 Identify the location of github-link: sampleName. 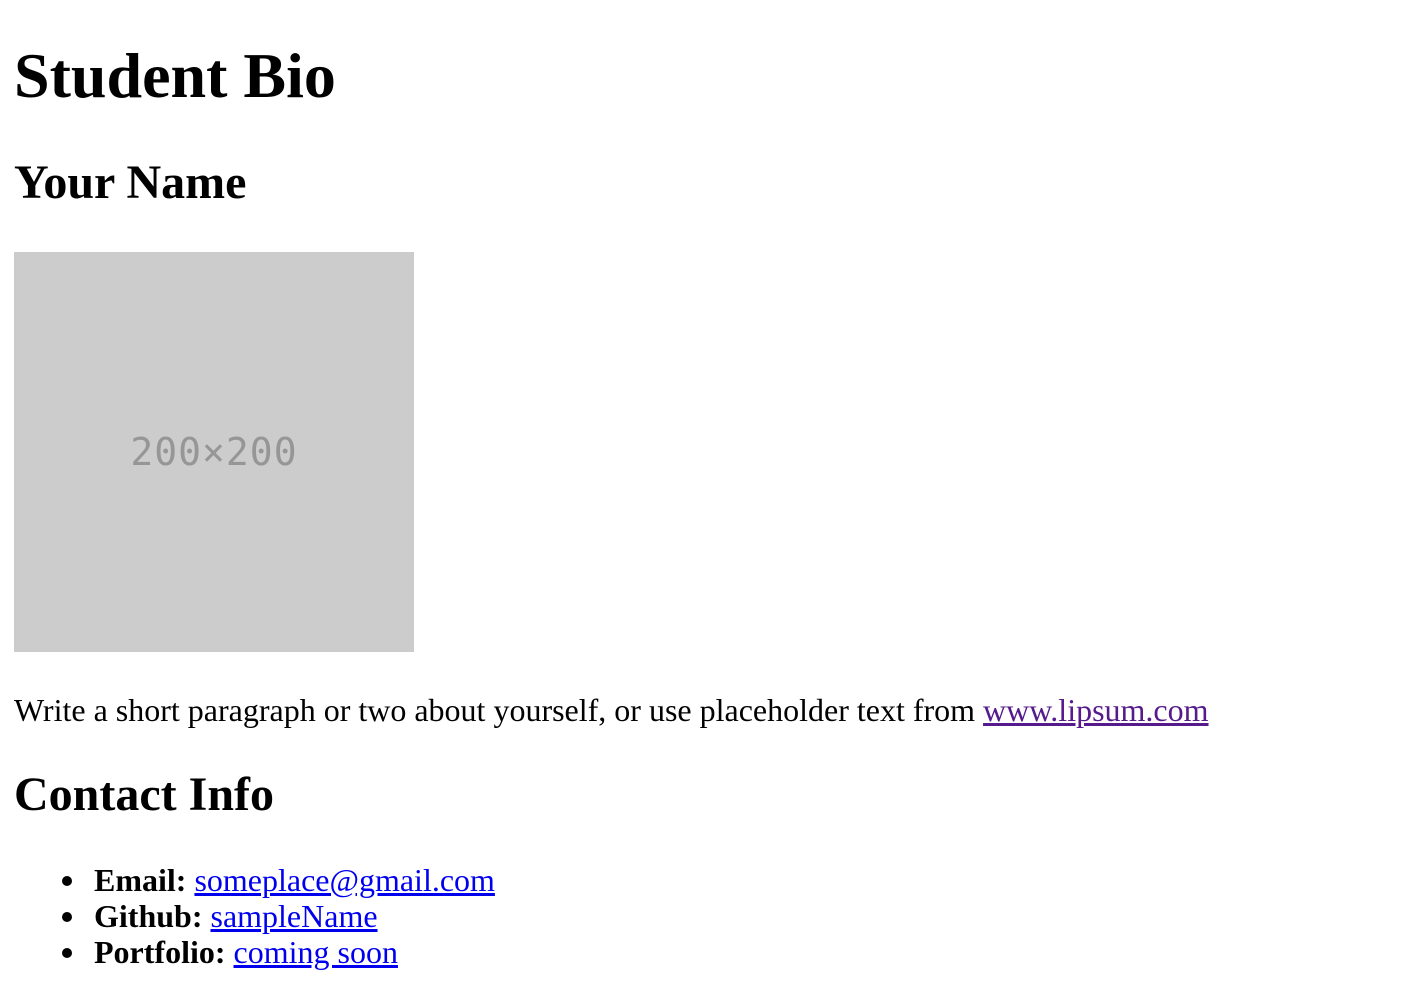
(293, 916).